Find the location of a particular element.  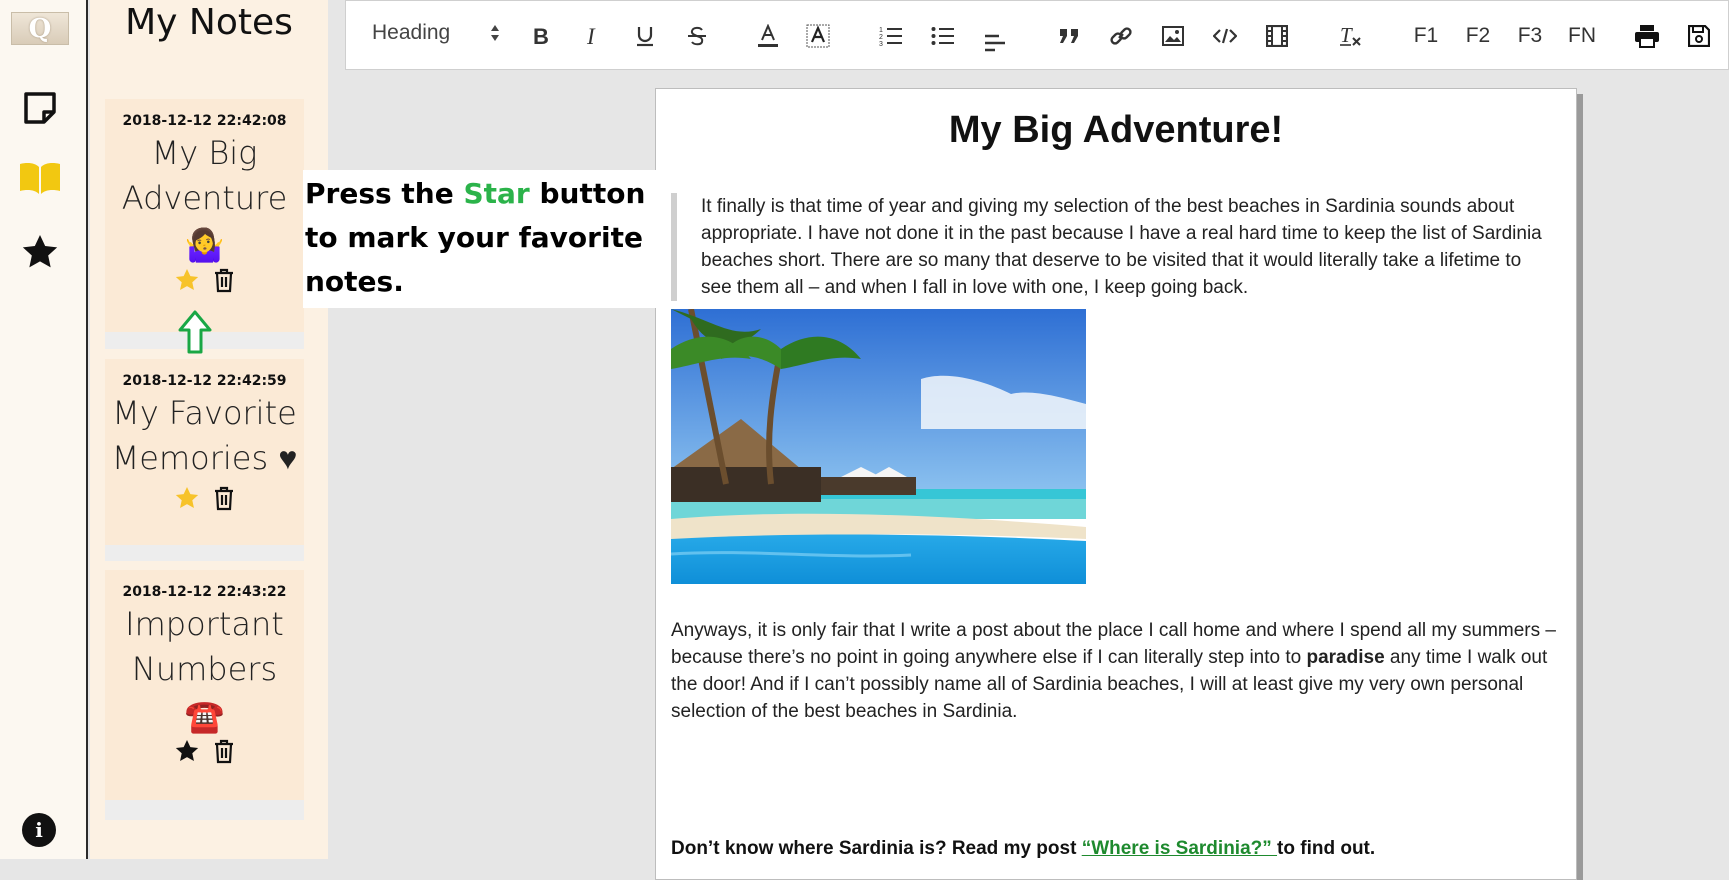

select-arrows-icon is located at coordinates (495, 33).